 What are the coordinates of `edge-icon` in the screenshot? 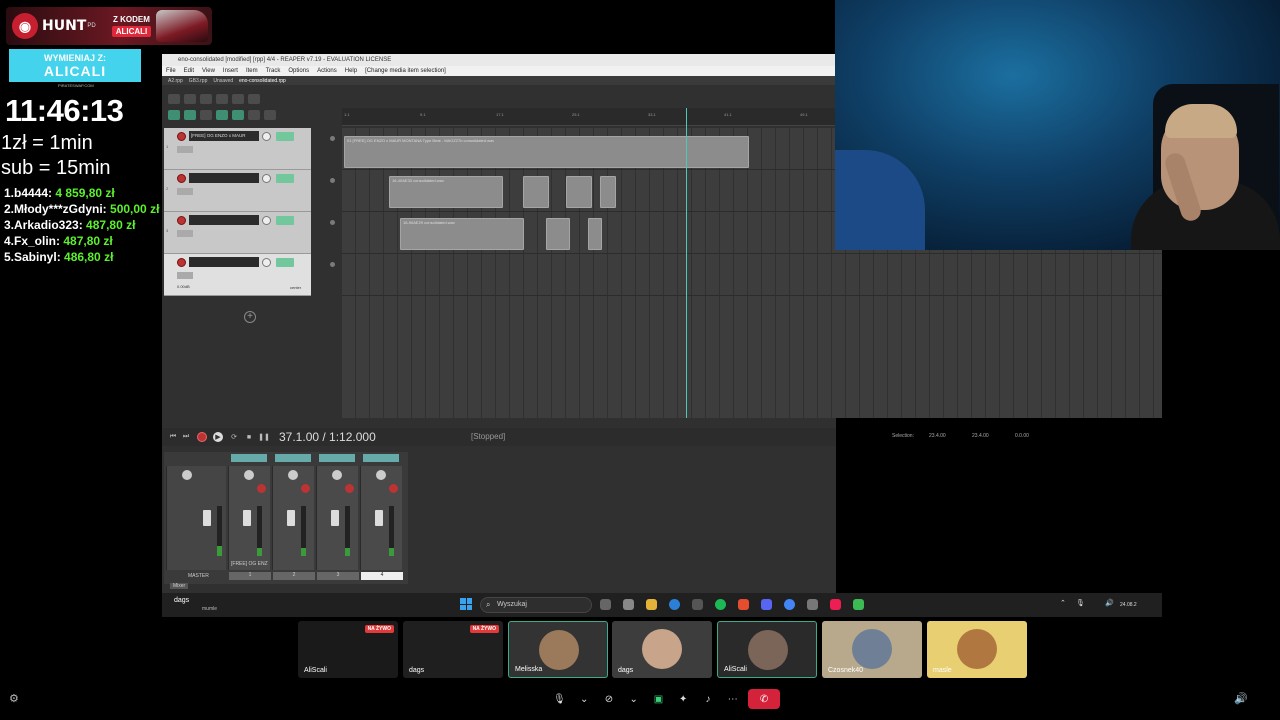 It's located at (674, 604).